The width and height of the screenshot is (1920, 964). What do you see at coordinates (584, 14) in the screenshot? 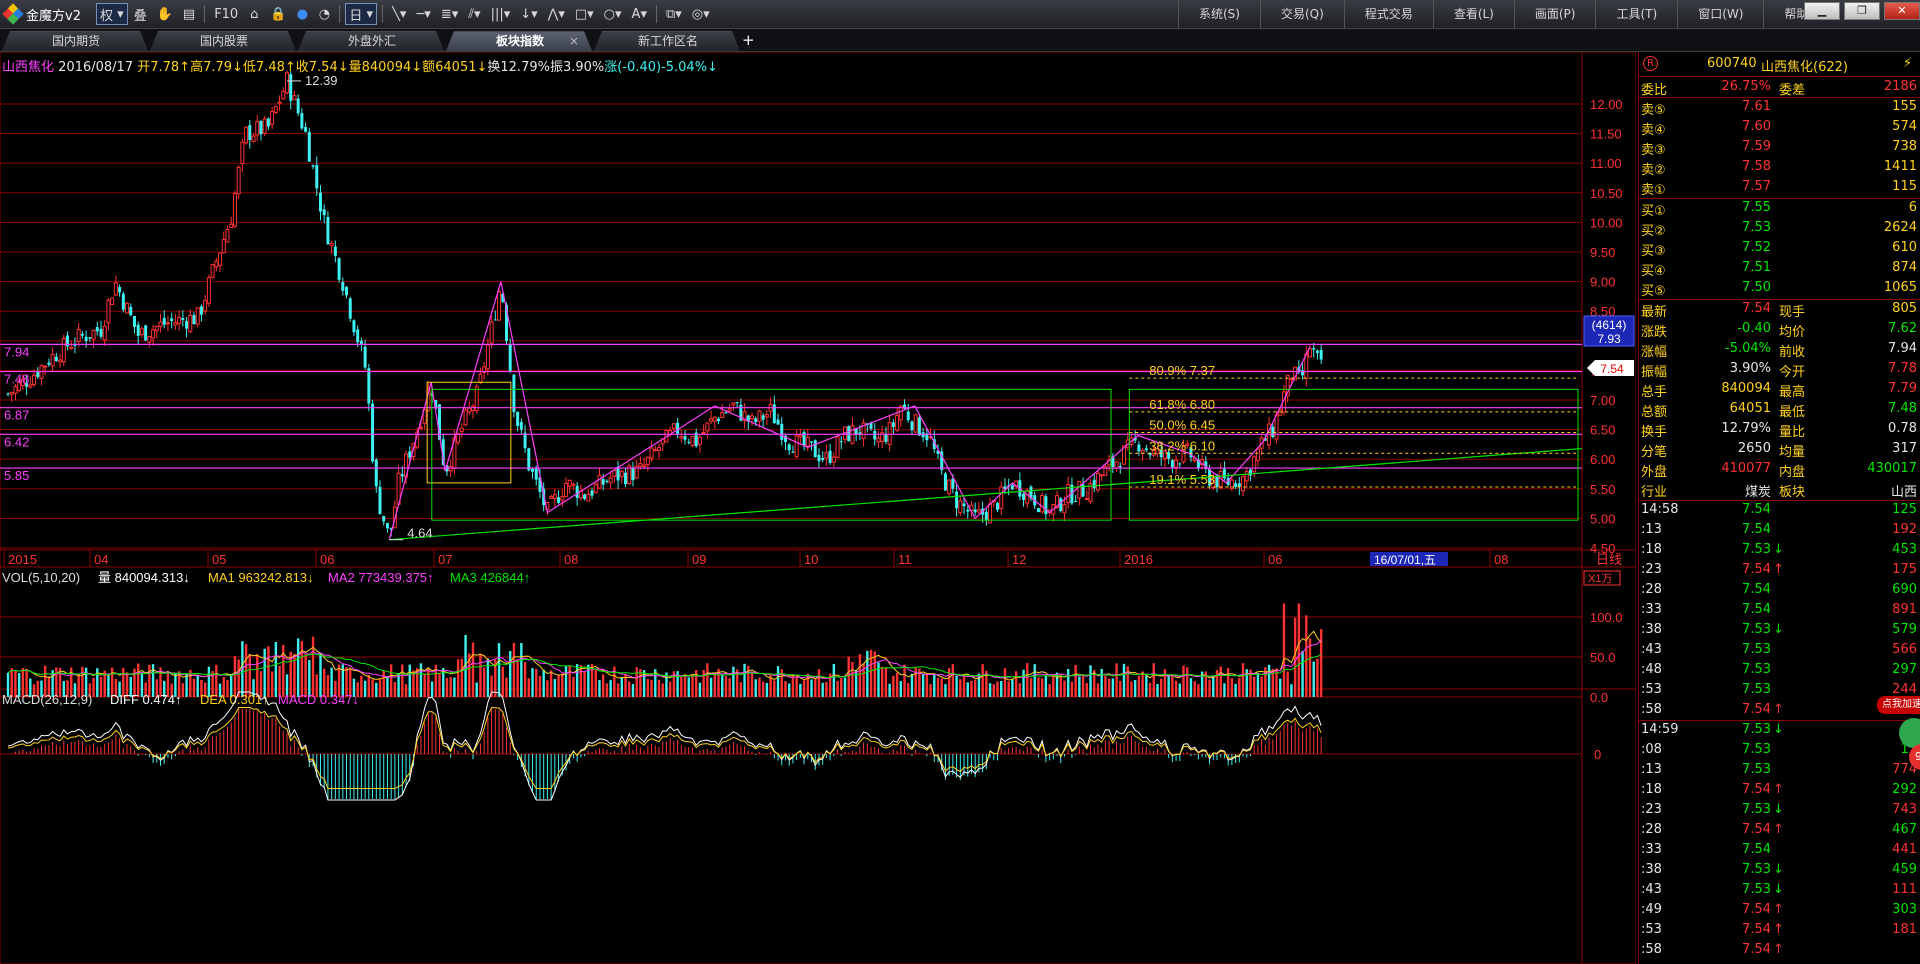
I see `rect-tool-icon: □▾` at bounding box center [584, 14].